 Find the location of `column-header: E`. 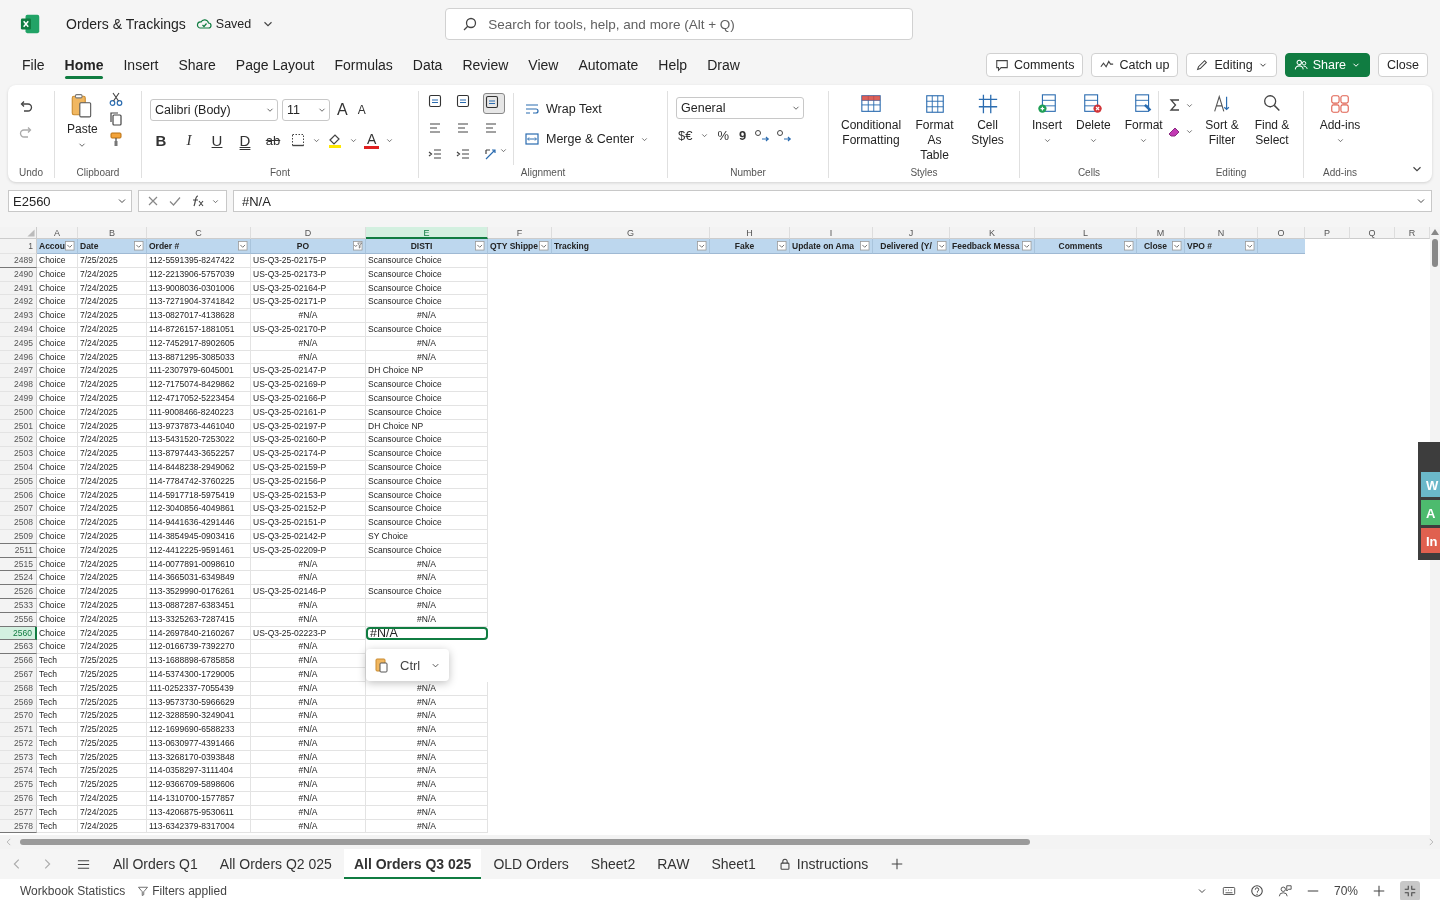

column-header: E is located at coordinates (427, 233).